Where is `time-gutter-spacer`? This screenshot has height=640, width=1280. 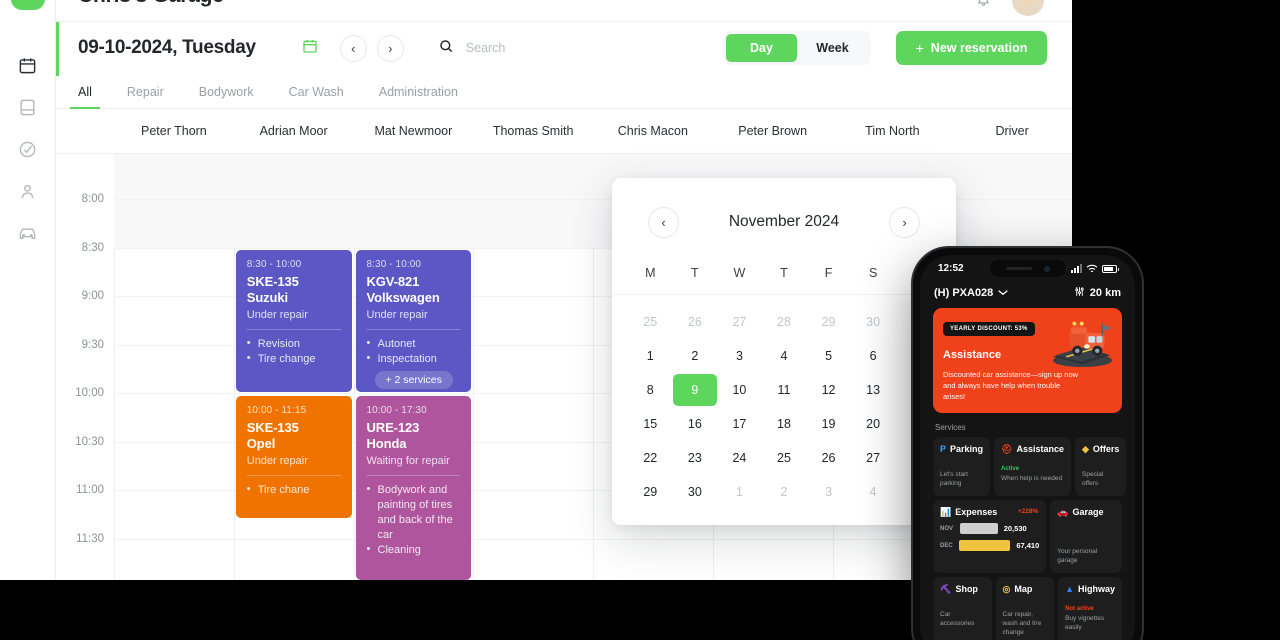
time-gutter-spacer is located at coordinates (85, 131).